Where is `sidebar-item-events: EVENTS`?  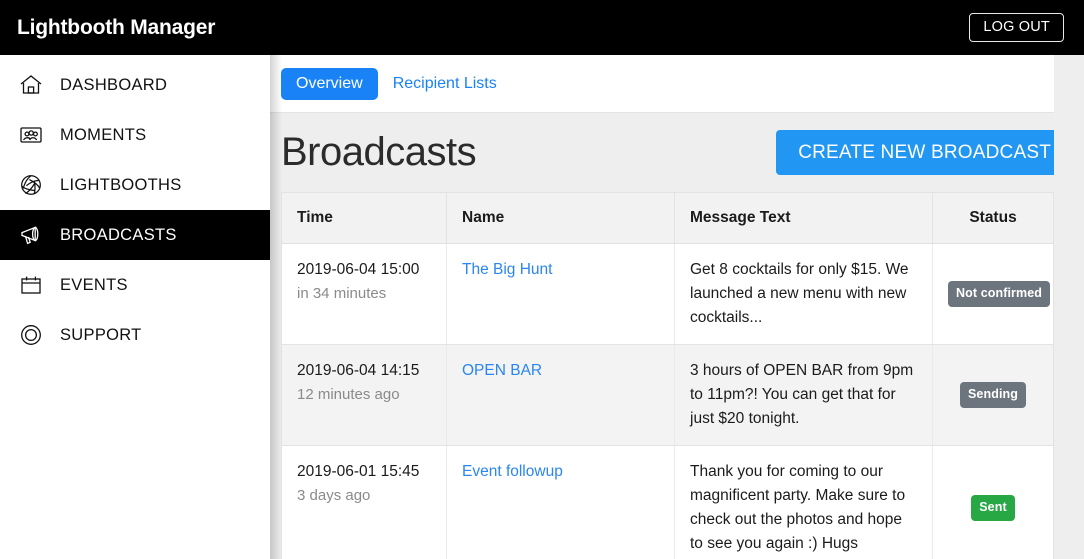 sidebar-item-events: EVENTS is located at coordinates (135, 285).